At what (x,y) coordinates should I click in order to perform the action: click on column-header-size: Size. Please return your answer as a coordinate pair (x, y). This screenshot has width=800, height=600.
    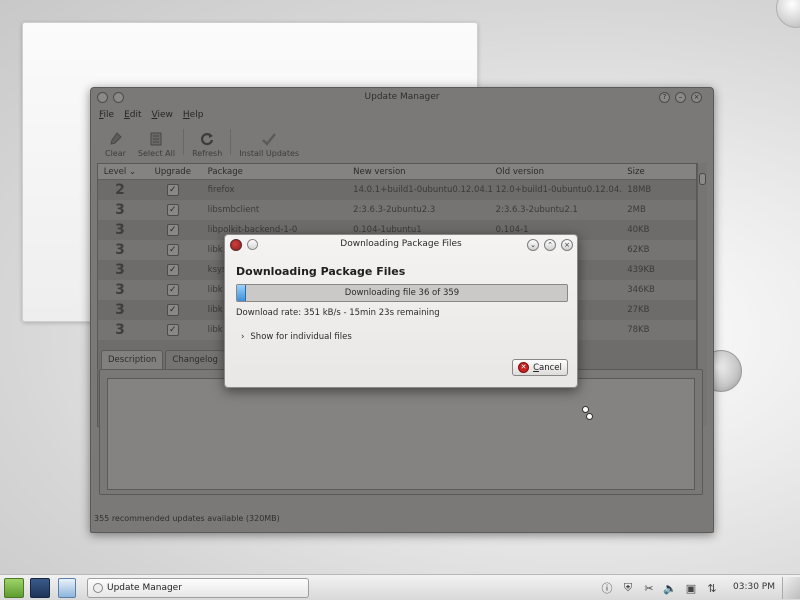
    Looking at the image, I should click on (659, 172).